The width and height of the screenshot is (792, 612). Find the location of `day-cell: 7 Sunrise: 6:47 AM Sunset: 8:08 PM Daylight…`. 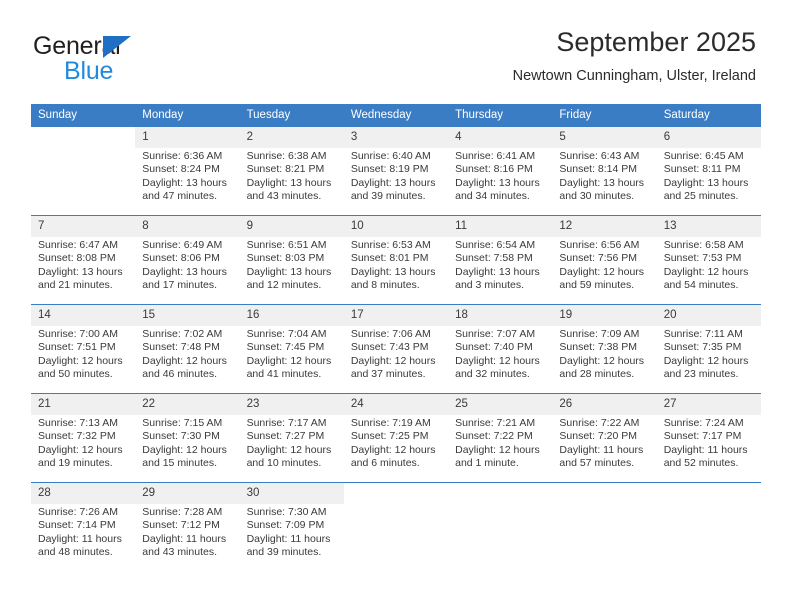

day-cell: 7 Sunrise: 6:47 AM Sunset: 8:08 PM Daylight… is located at coordinates (83, 260).